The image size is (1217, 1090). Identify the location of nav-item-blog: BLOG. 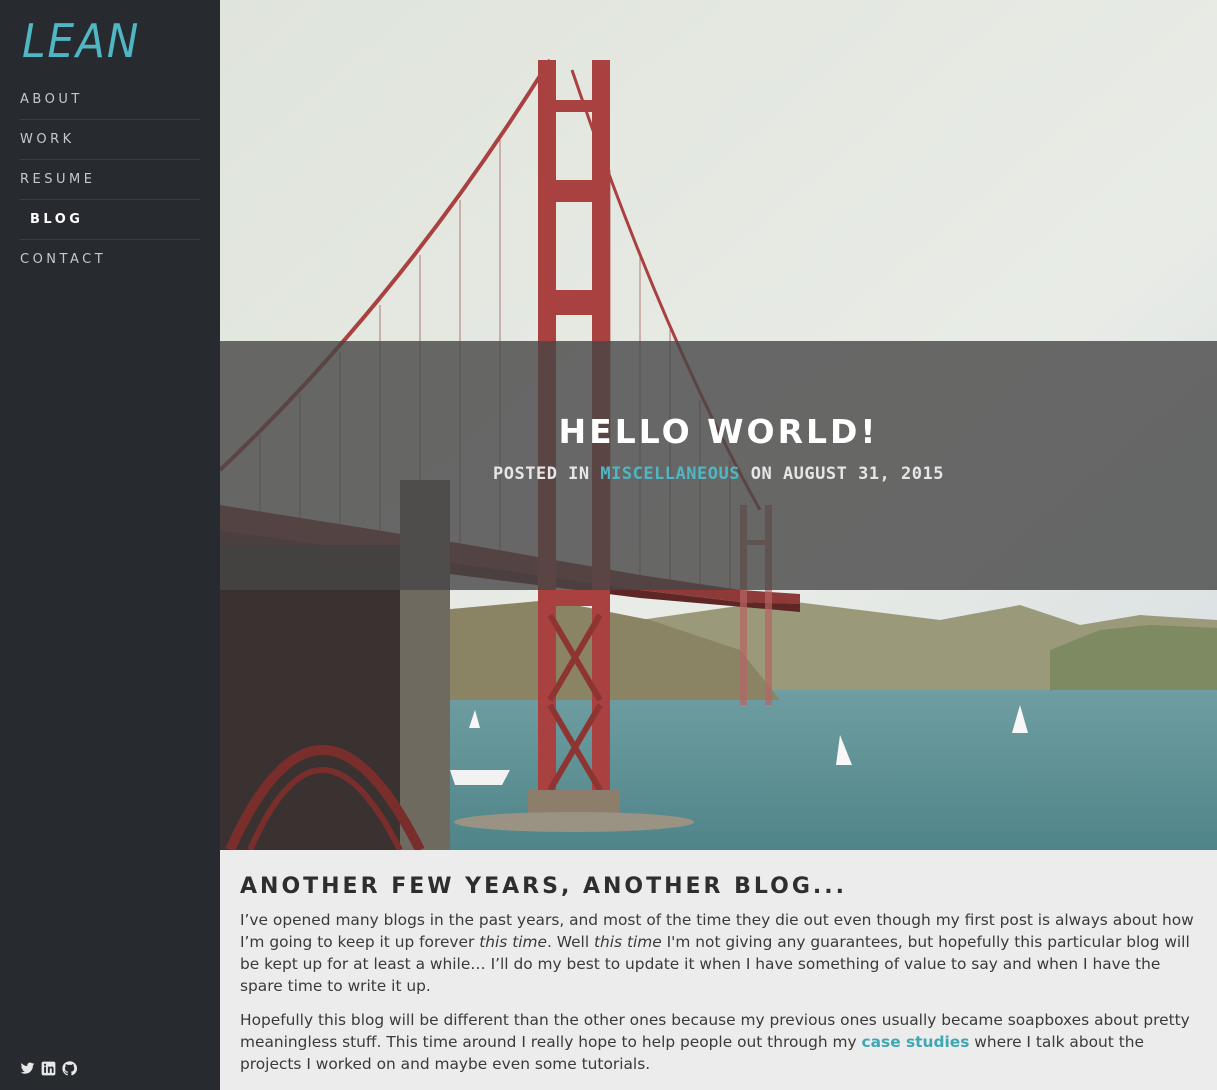
(110, 220).